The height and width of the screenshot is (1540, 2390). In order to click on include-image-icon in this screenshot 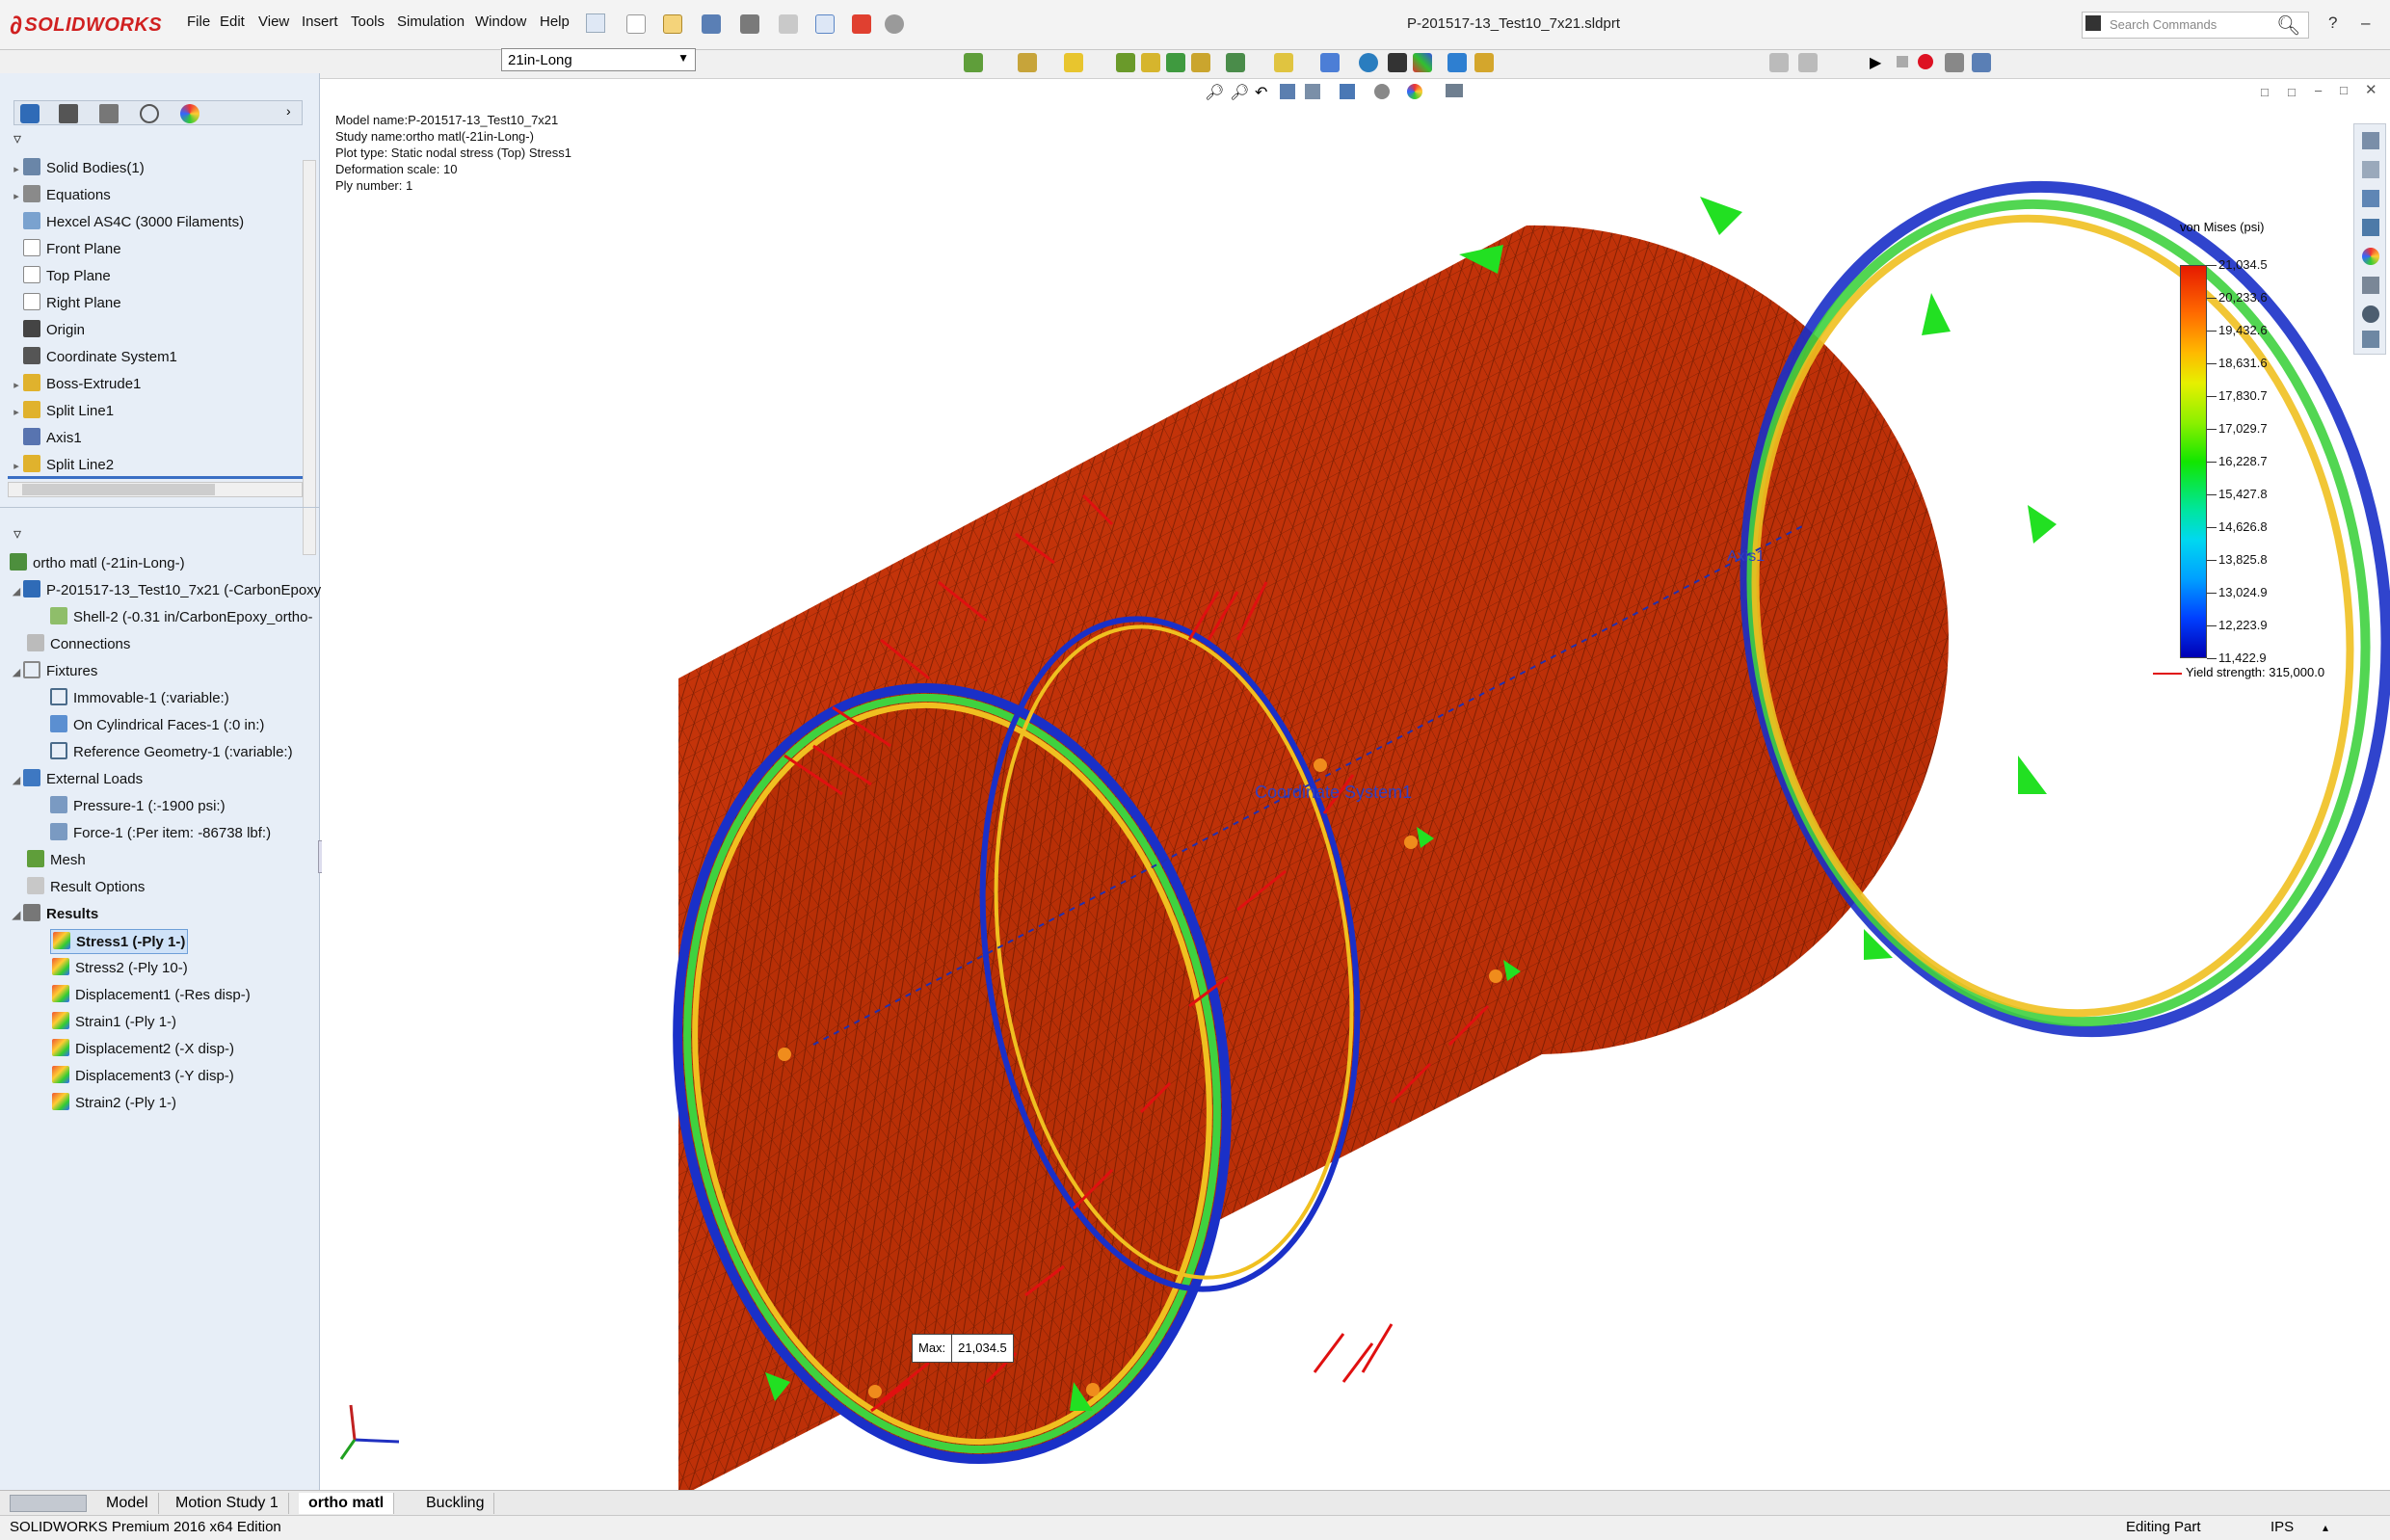, I will do `click(1397, 62)`.